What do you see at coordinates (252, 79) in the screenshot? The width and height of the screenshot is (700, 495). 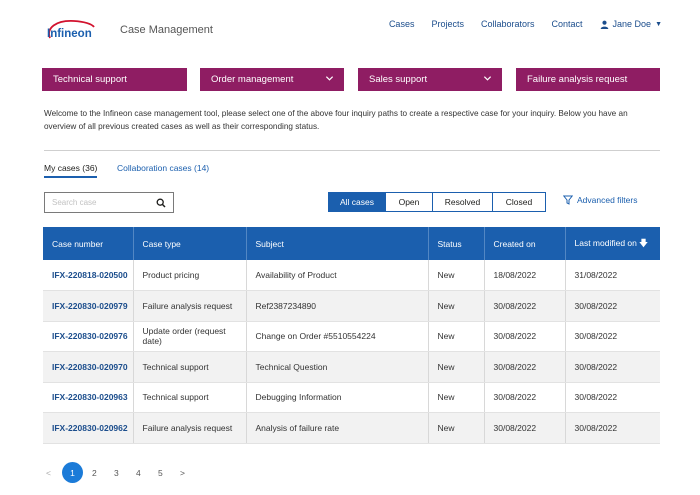 I see `order-management-label: Order management` at bounding box center [252, 79].